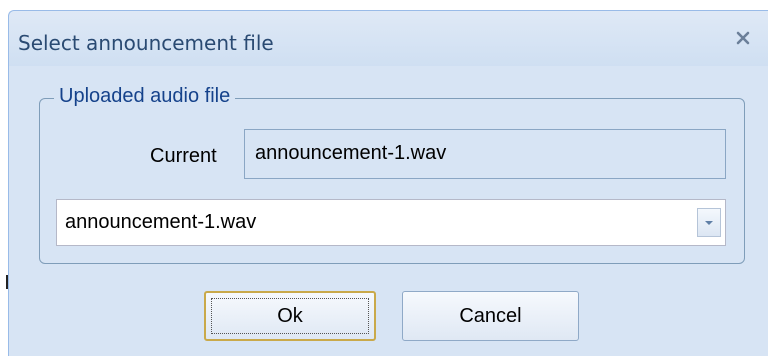 This screenshot has width=769, height=356. I want to click on ok-button: Ok, so click(290, 316).